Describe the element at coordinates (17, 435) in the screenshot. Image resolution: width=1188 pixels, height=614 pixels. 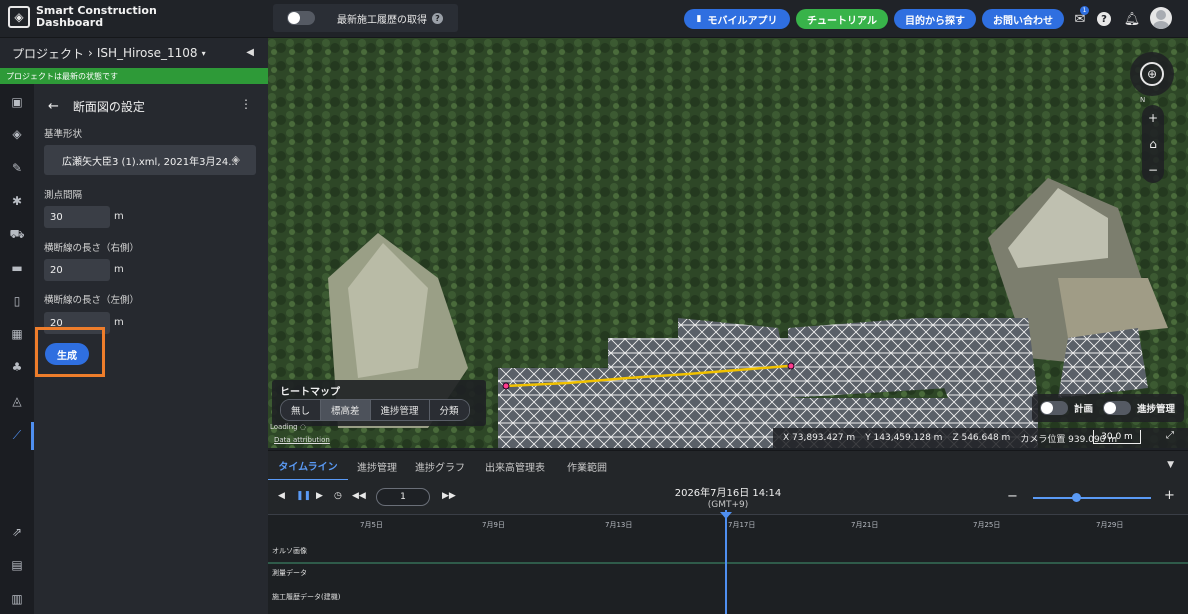
I see `cross-section-icon: ⟋` at that location.